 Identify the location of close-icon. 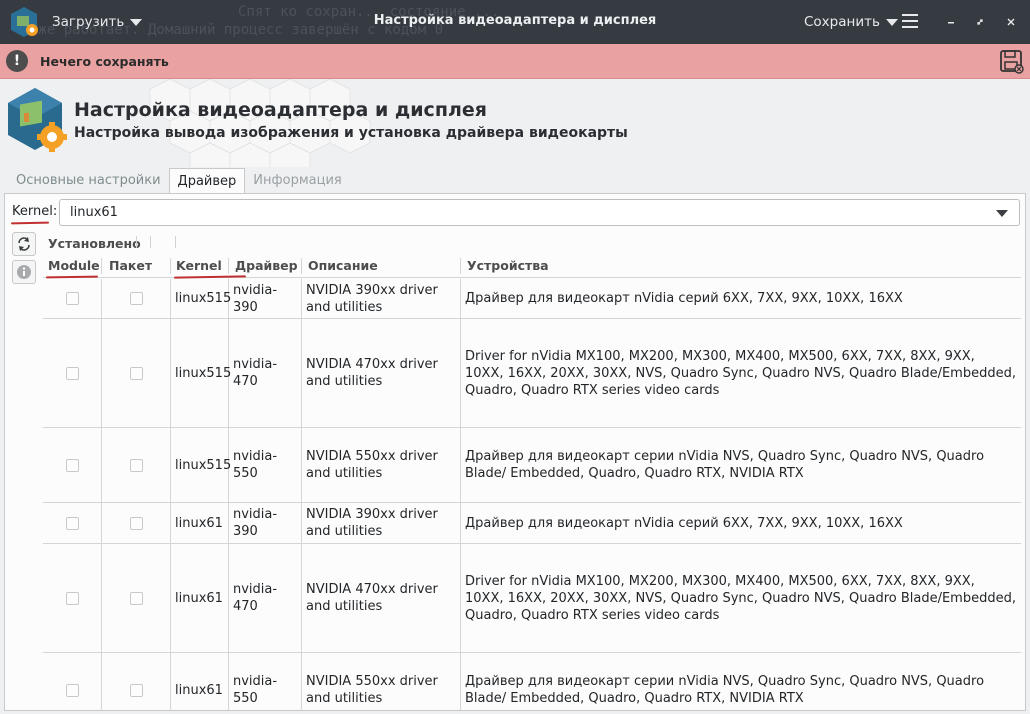
(1011, 22).